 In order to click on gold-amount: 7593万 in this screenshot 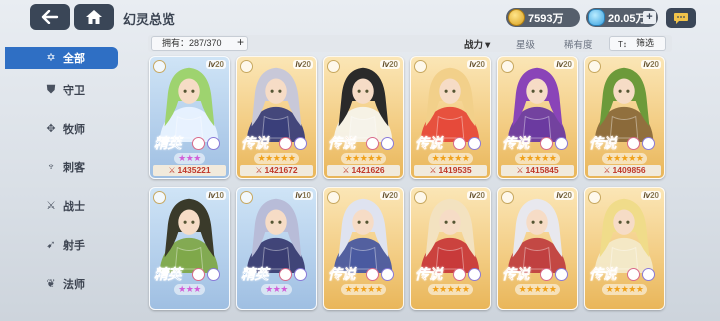, I will do `click(546, 18)`.